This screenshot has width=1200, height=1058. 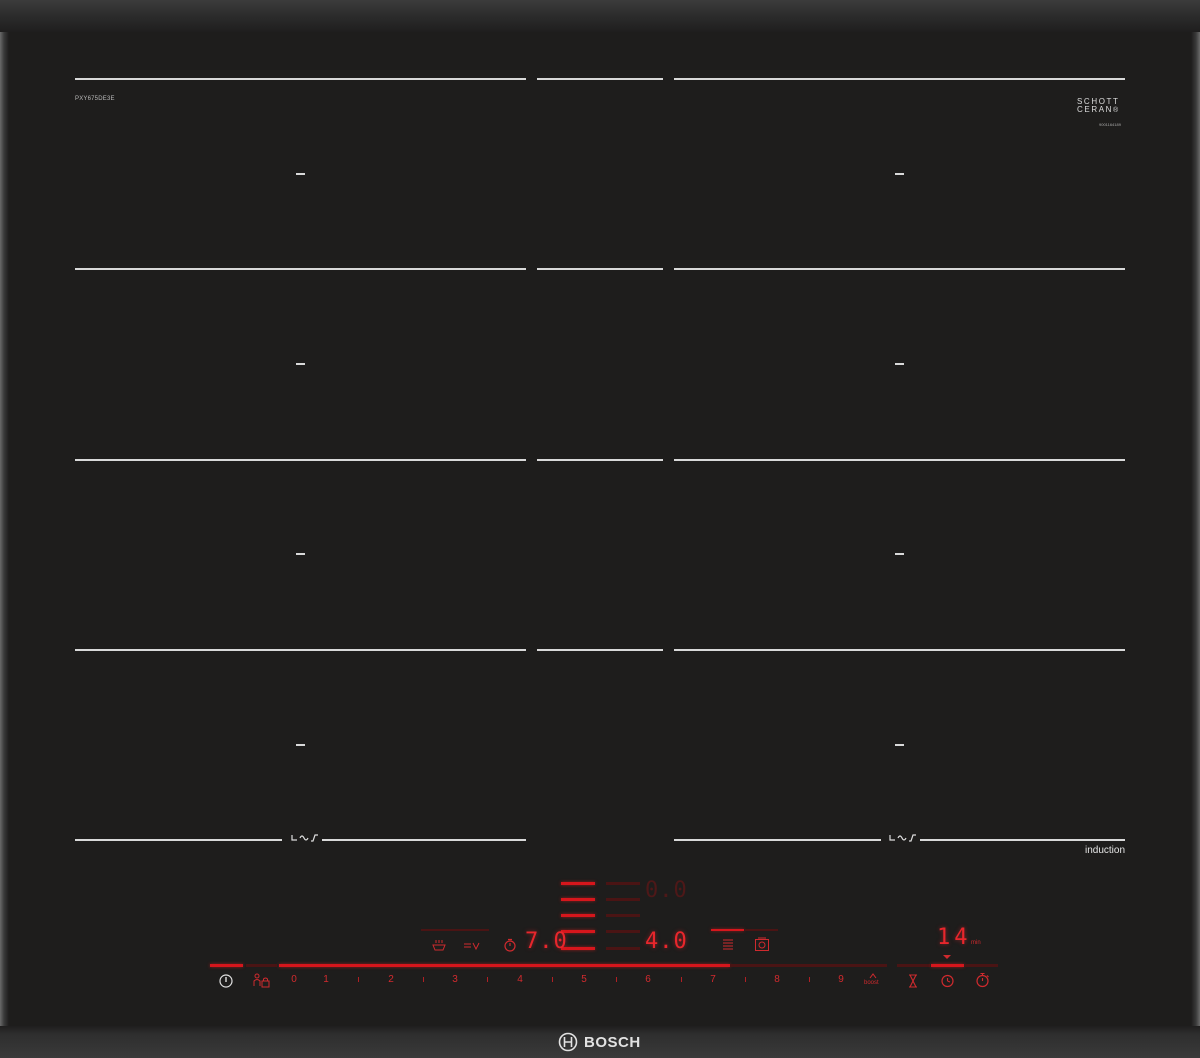 I want to click on timer-key-bar-active, so click(x=947, y=965).